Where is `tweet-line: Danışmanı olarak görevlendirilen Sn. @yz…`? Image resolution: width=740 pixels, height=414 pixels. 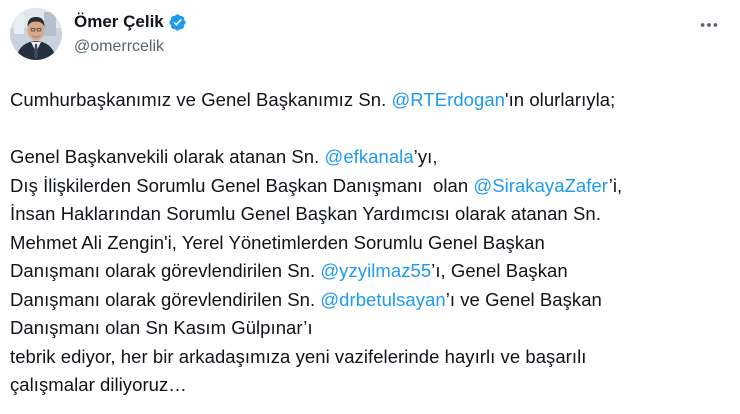
tweet-line: Danışmanı olarak görevlendirilen Sn. @yz… is located at coordinates (370, 271).